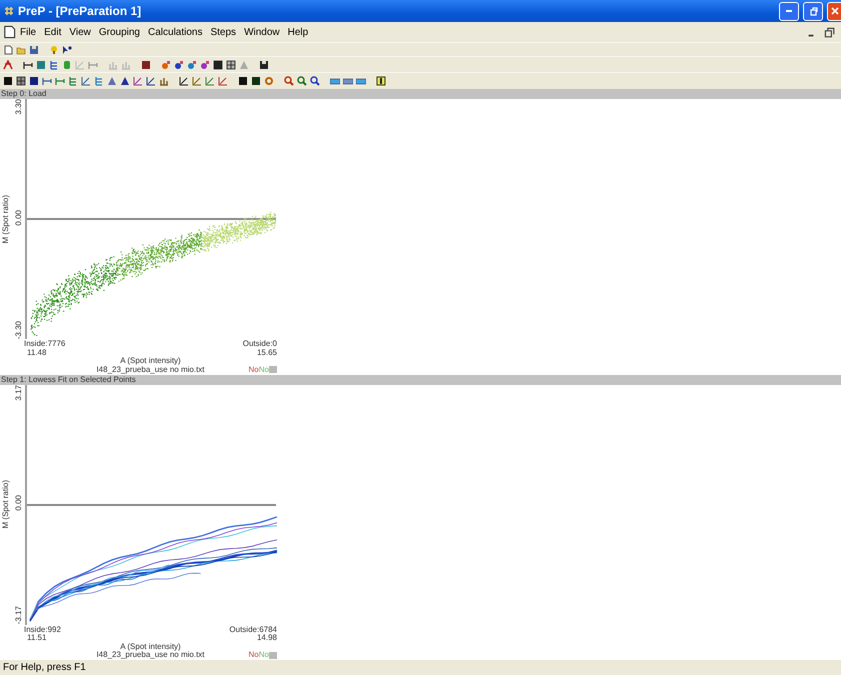 The height and width of the screenshot is (675, 841). I want to click on close-icon, so click(835, 11).